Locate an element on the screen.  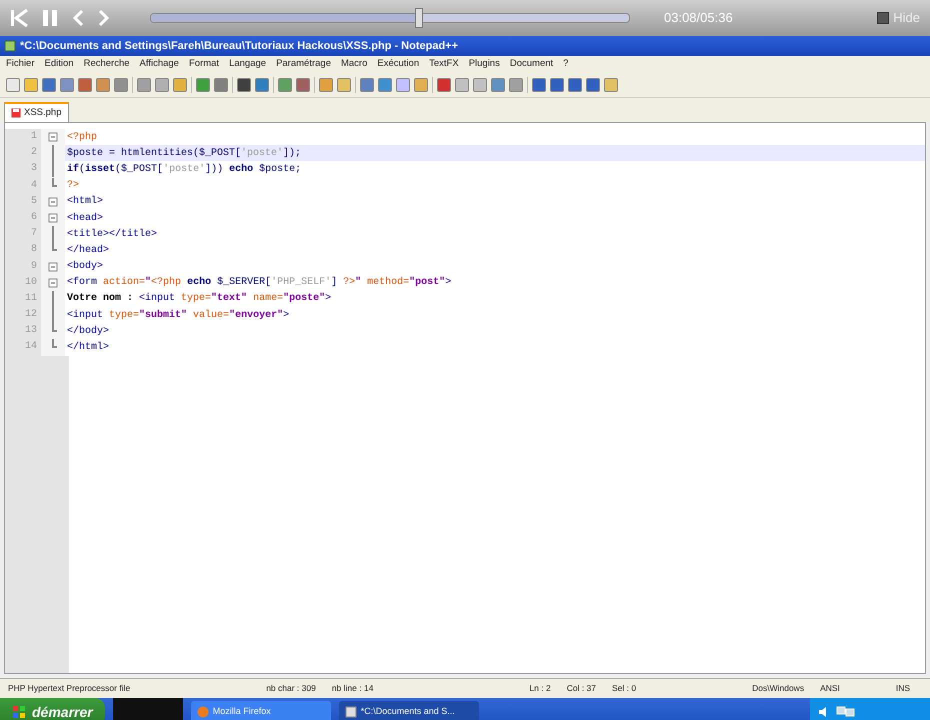
status-text: Sel : 0 is located at coordinates (624, 688).